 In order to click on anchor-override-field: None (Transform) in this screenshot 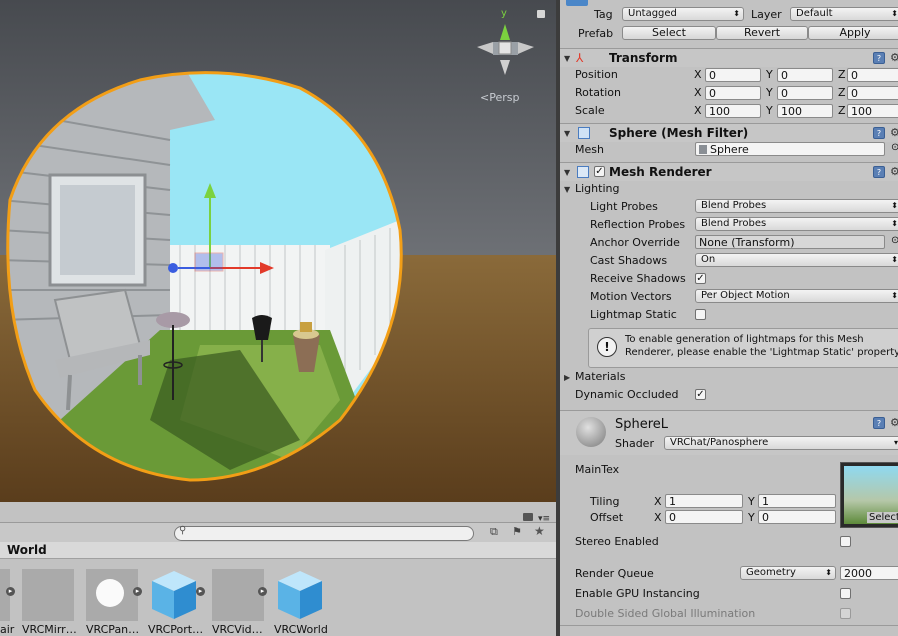, I will do `click(790, 242)`.